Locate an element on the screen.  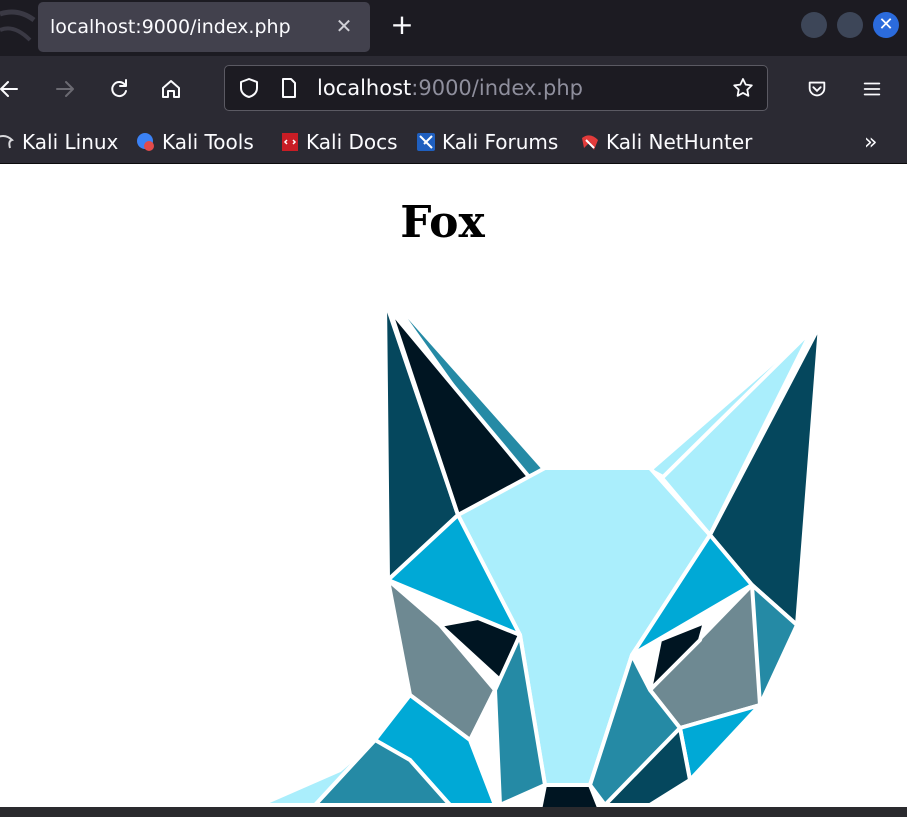
home-icon is located at coordinates (171, 89).